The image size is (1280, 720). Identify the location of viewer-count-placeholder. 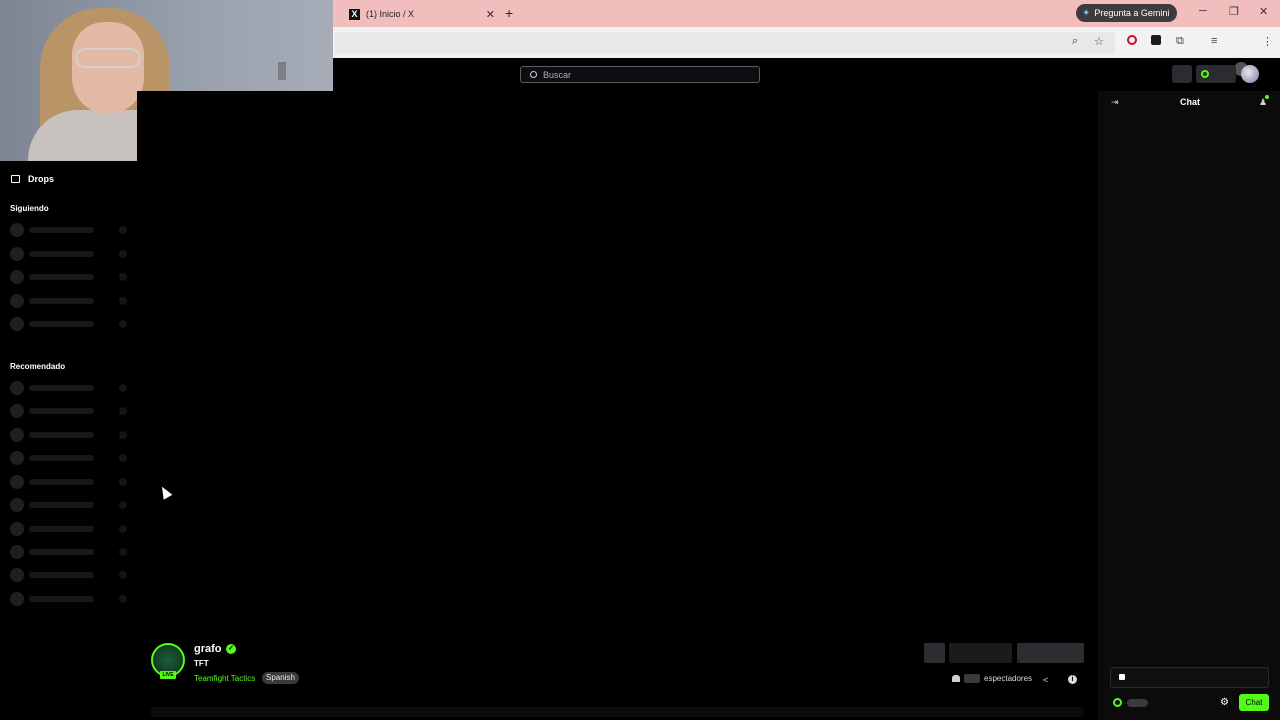
(972, 678).